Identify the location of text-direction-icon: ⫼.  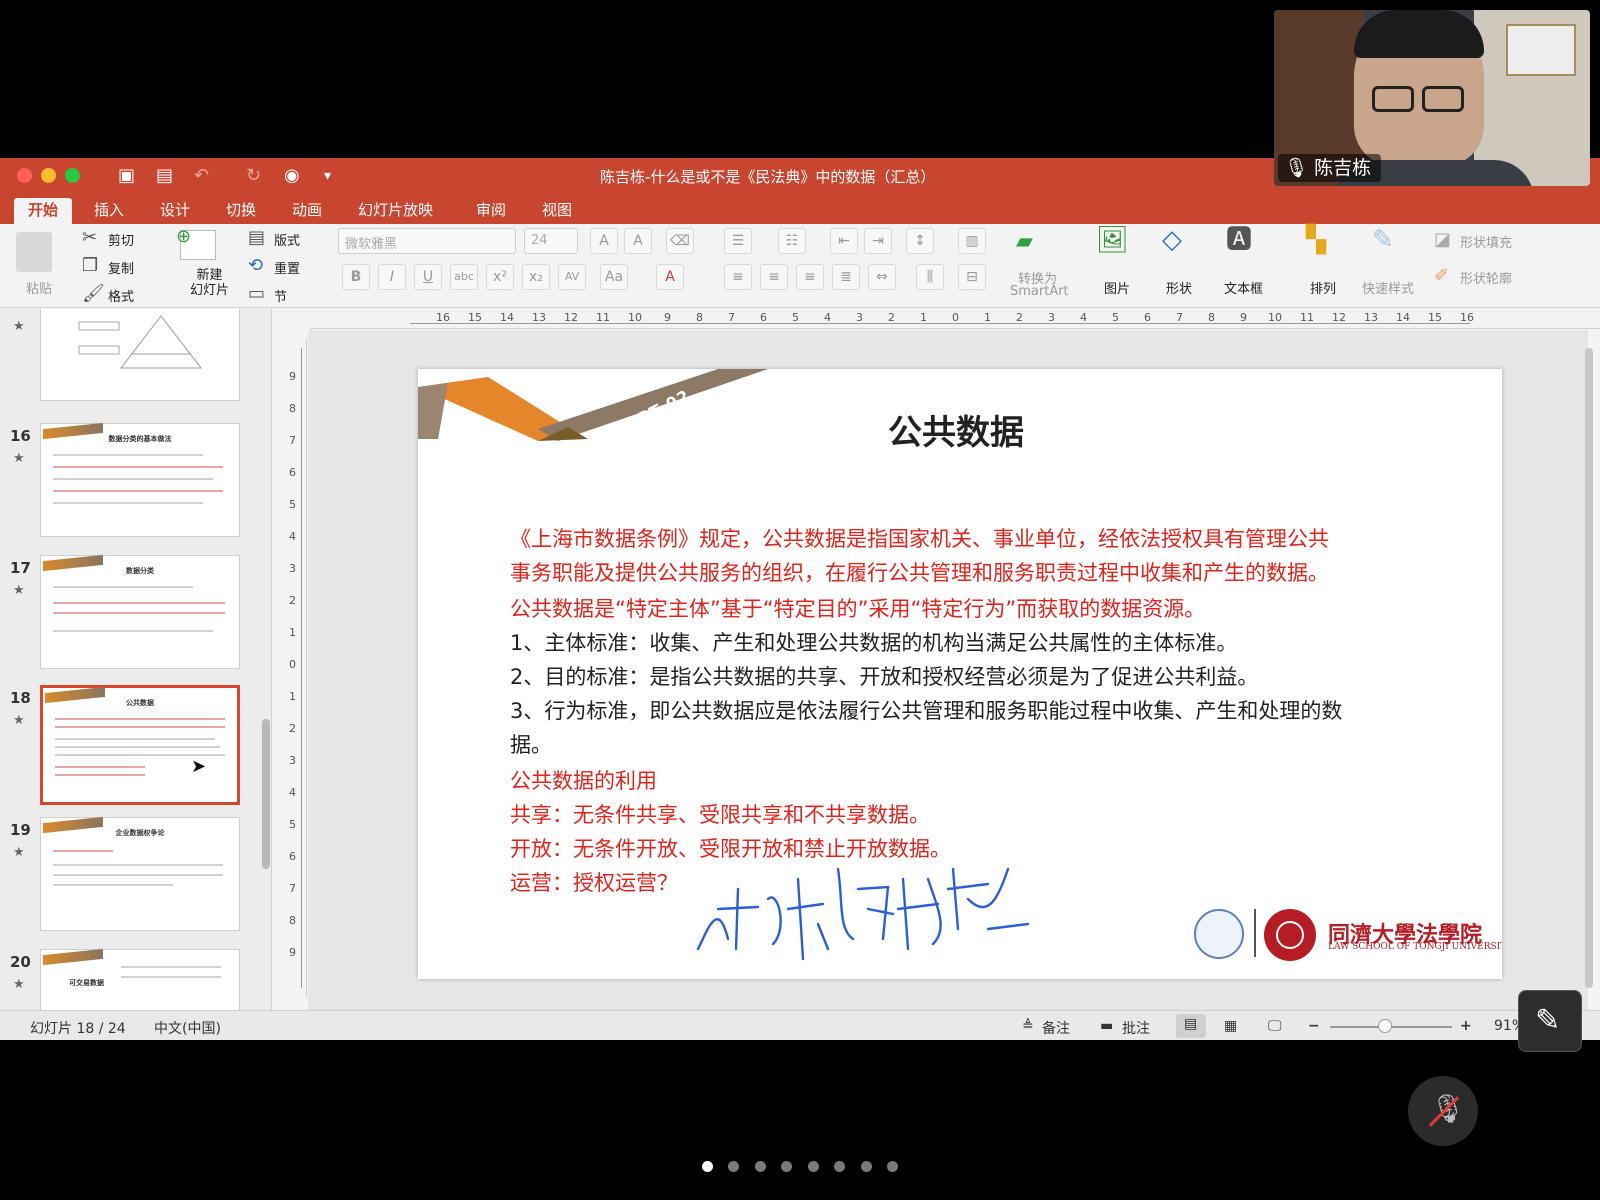
(930, 277).